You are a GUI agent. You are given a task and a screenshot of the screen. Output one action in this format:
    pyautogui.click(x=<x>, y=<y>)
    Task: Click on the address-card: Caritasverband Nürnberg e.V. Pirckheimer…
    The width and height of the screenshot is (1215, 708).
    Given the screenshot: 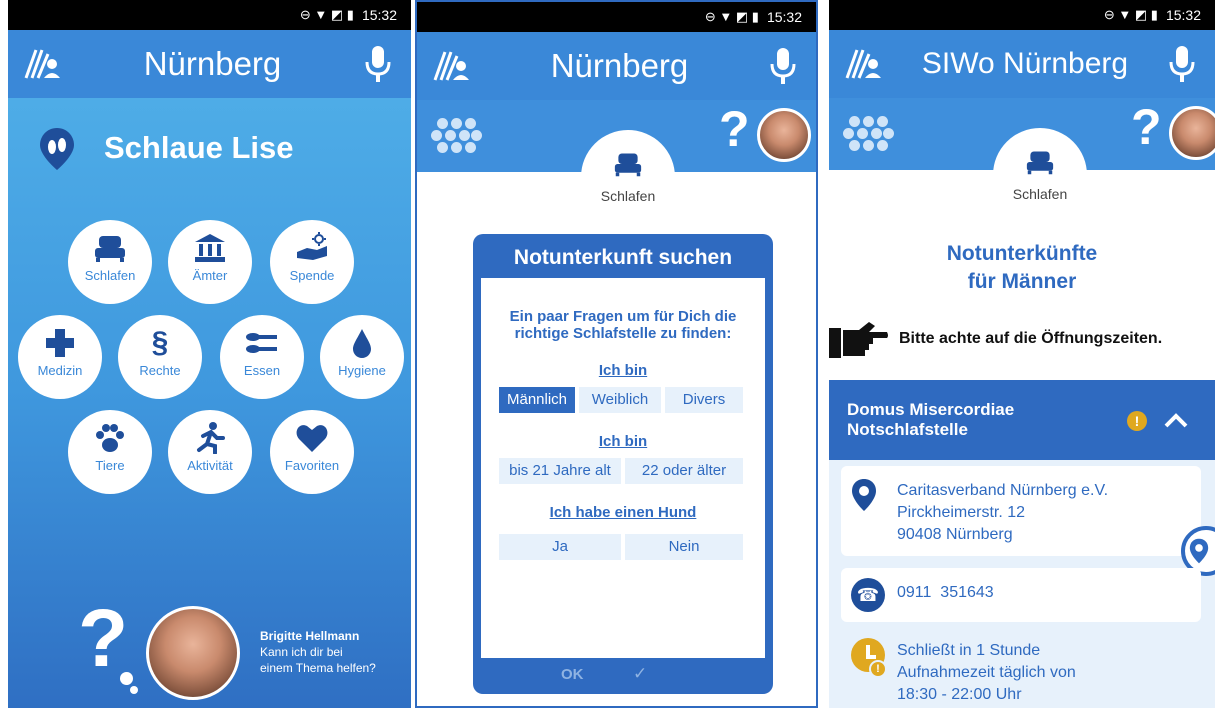 What is the action you would take?
    pyautogui.click(x=1021, y=511)
    